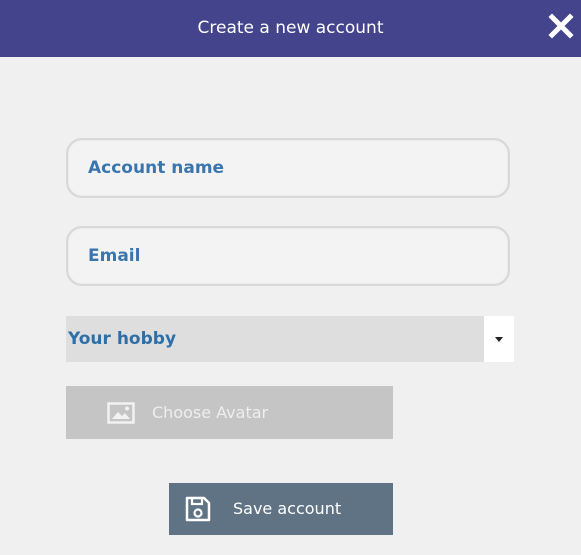  Describe the element at coordinates (561, 26) in the screenshot. I see `close-icon` at that location.